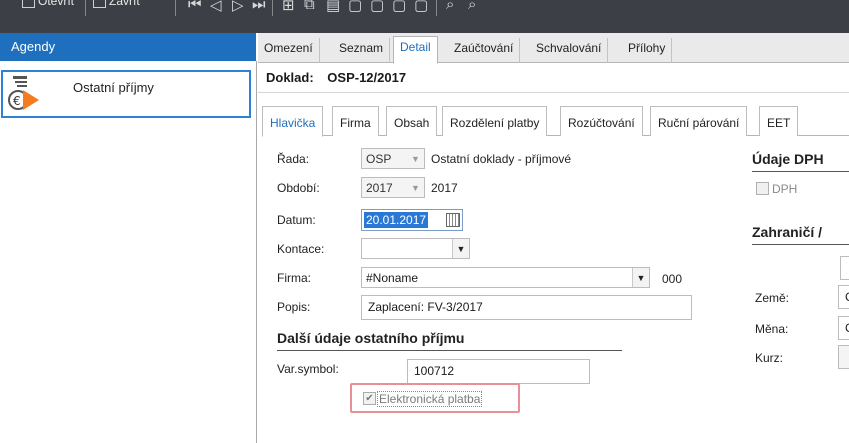  Describe the element at coordinates (371, 338) in the screenshot. I see `dalsi-udaje-title: Další údaje ostatního příjmu` at that location.